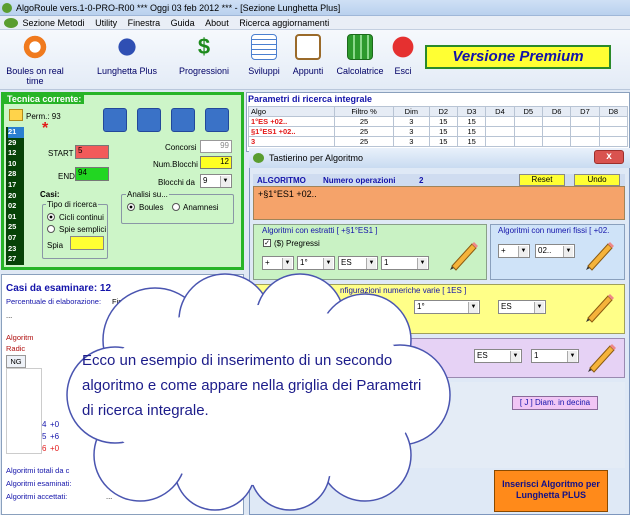  Describe the element at coordinates (555, 251) in the screenshot. I see `fissi-number-select: 02..` at that location.